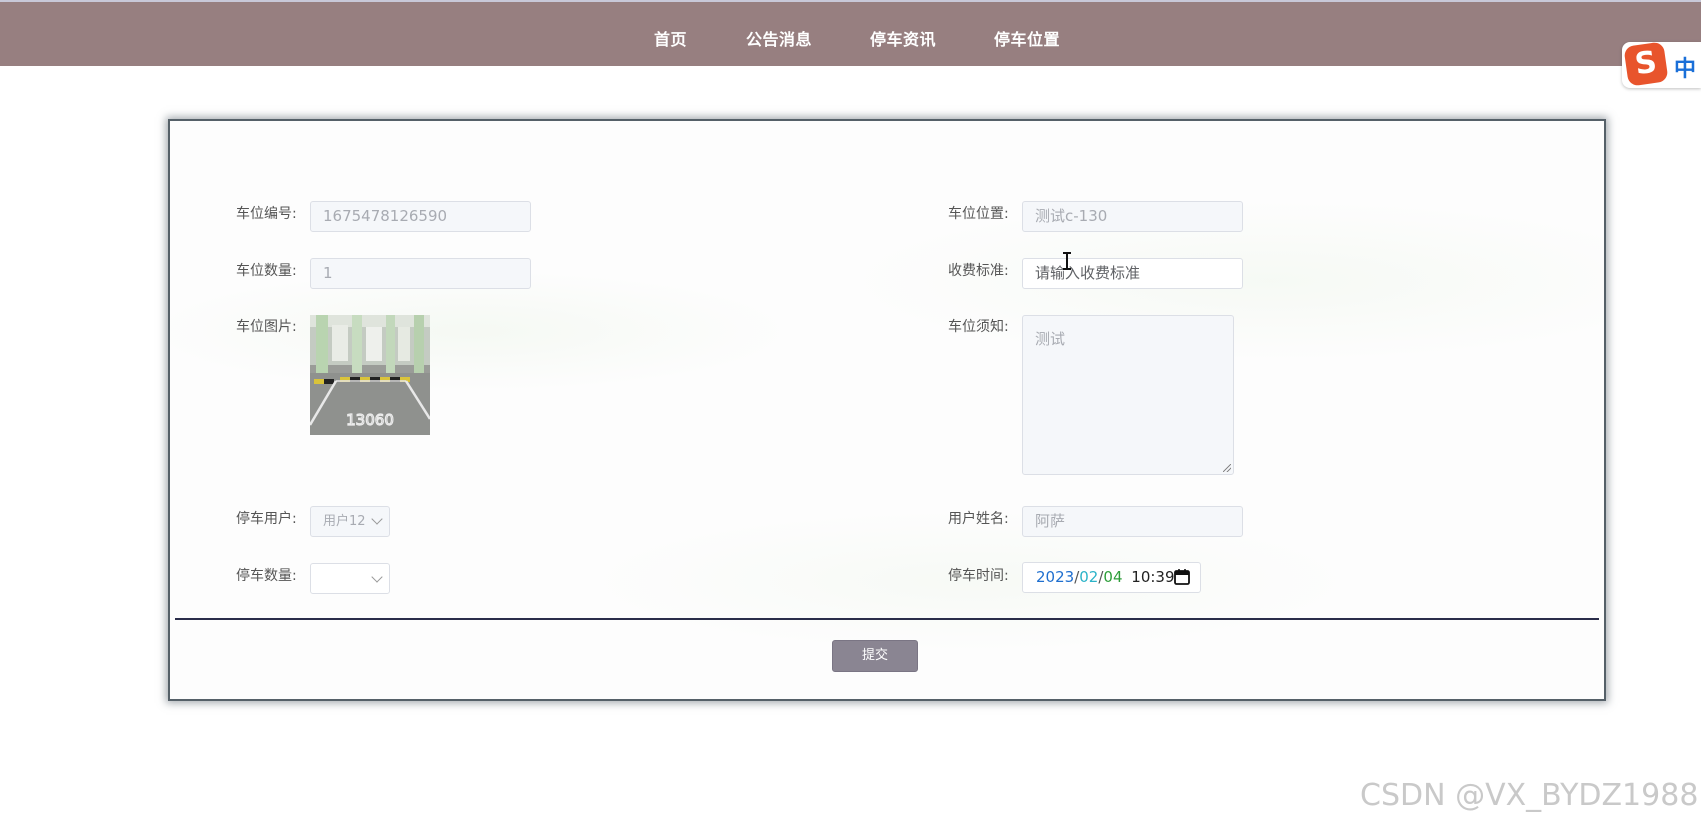 This screenshot has width=1701, height=826. Describe the element at coordinates (978, 576) in the screenshot. I see `parking-time-label: 停车时间:` at that location.